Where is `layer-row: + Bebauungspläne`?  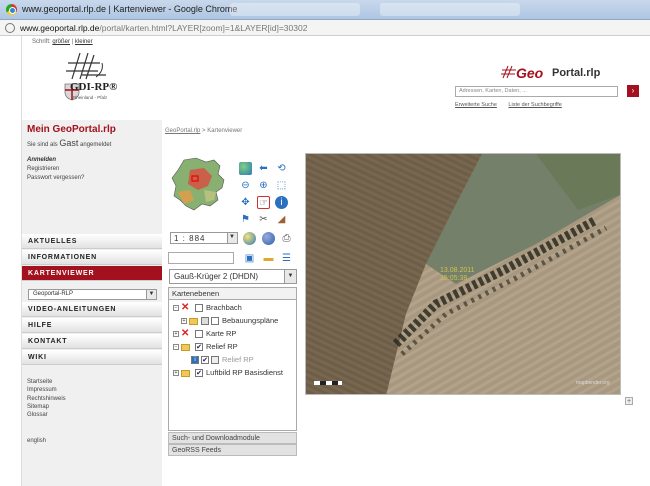 layer-row: + Bebauungspläne is located at coordinates (233, 321).